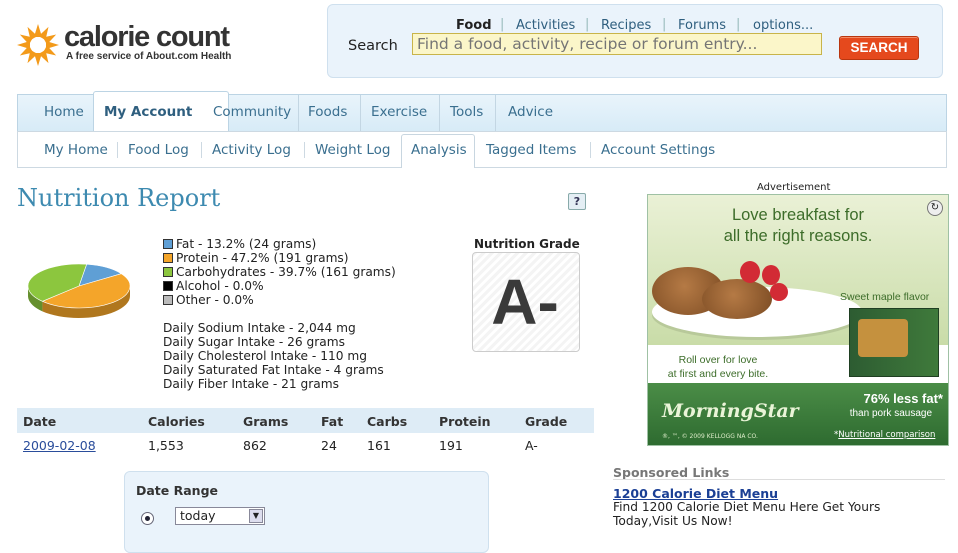 The width and height of the screenshot is (958, 553). What do you see at coordinates (215, 300) in the screenshot?
I see `legend-other: Other - 0.0%` at bounding box center [215, 300].